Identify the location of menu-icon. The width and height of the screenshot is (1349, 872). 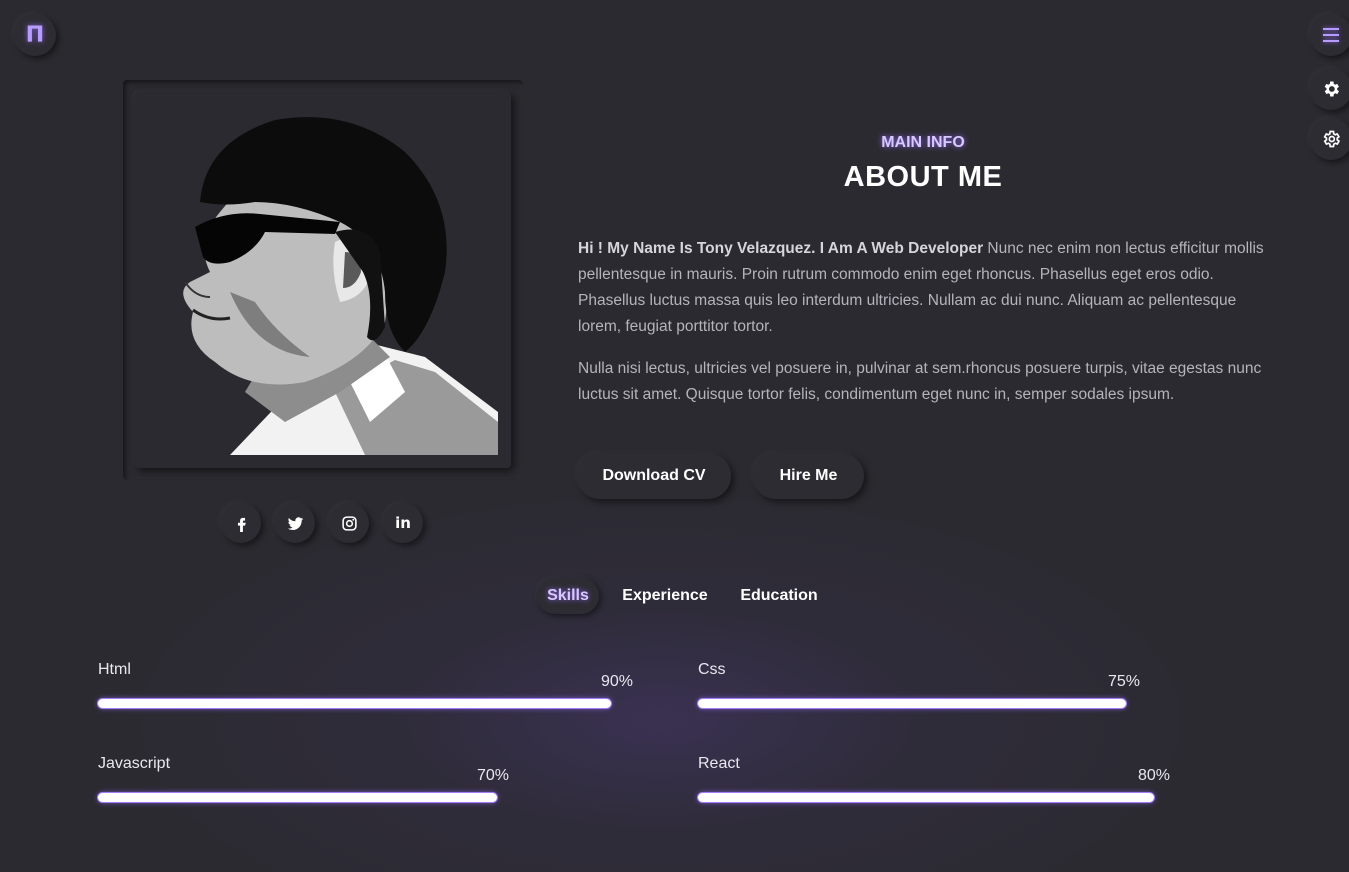
(1331, 35).